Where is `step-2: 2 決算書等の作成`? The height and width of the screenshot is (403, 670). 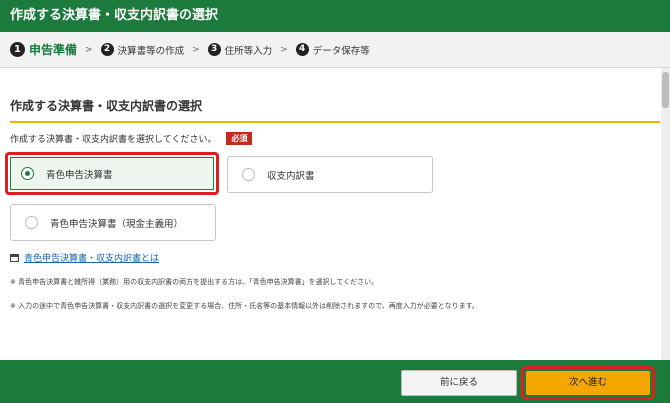 step-2: 2 決算書等の作成 is located at coordinates (142, 50).